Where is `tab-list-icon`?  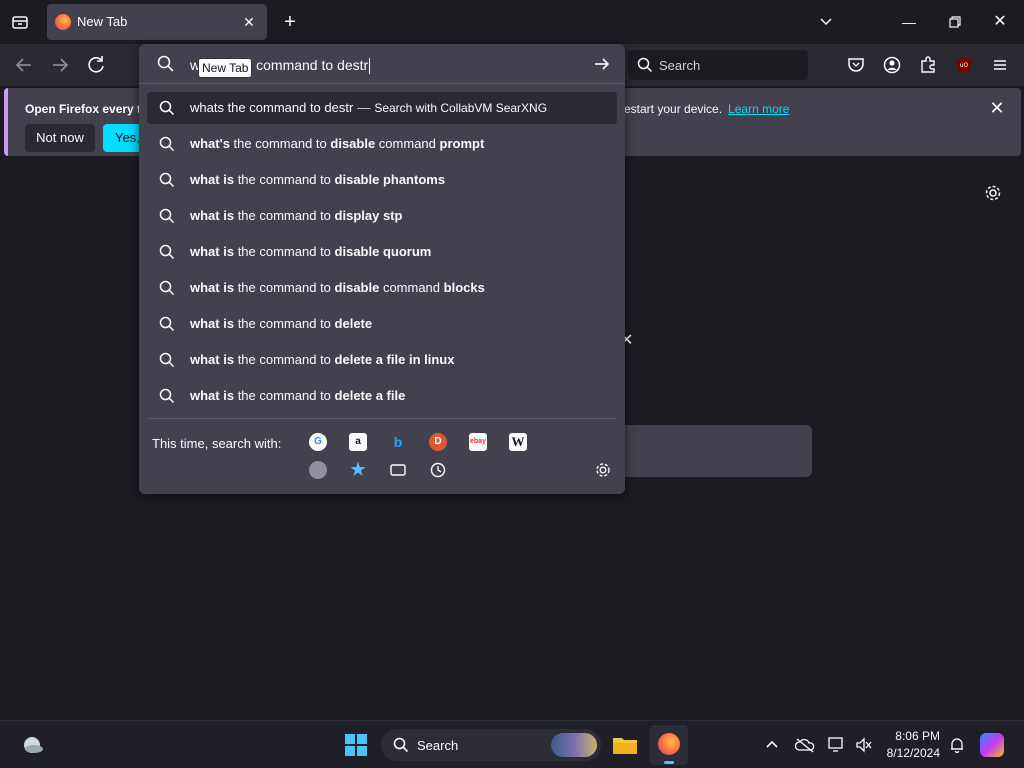 tab-list-icon is located at coordinates (20, 22).